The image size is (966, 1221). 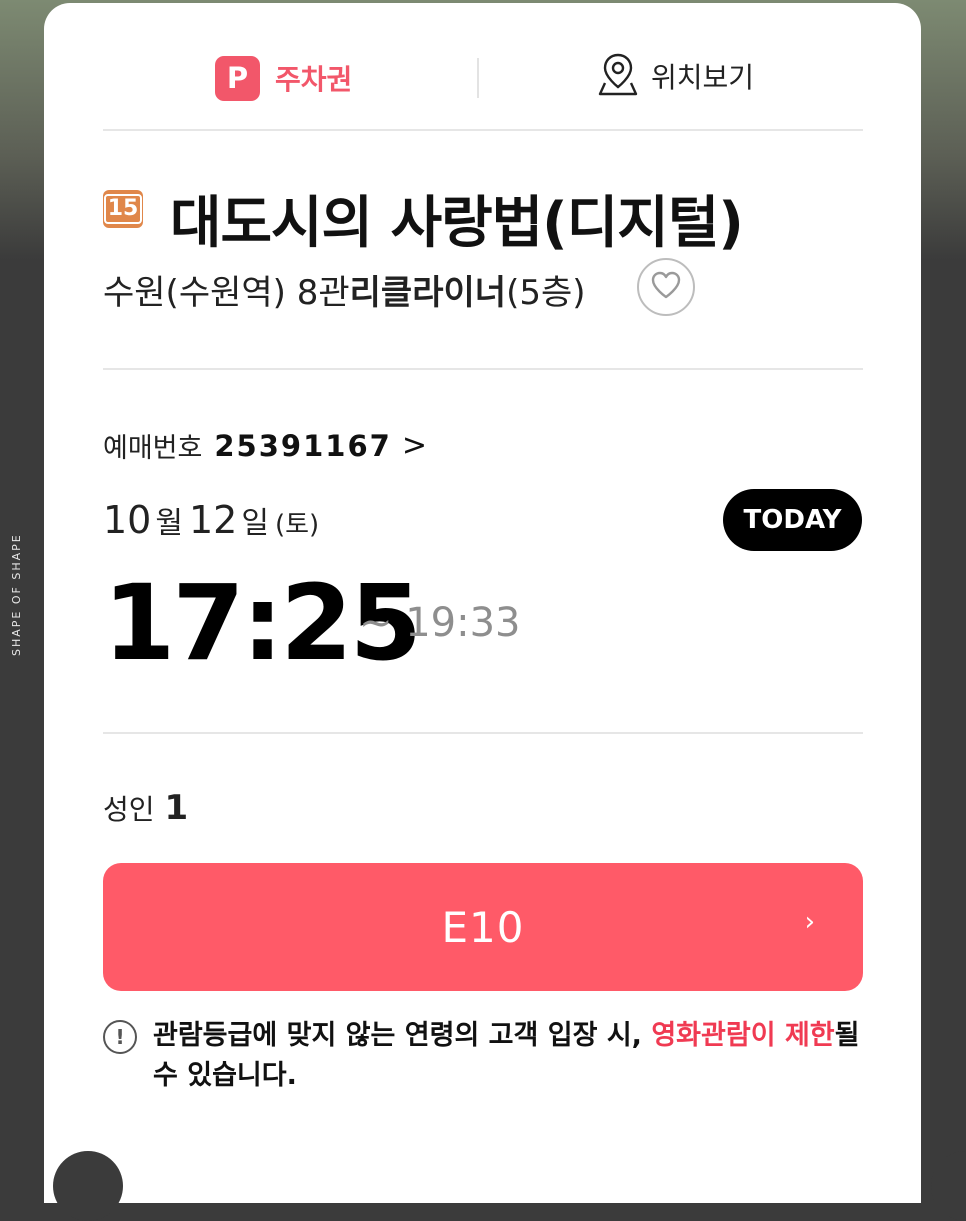 I want to click on show-end-time: ~ 19:33, so click(x=440, y=623).